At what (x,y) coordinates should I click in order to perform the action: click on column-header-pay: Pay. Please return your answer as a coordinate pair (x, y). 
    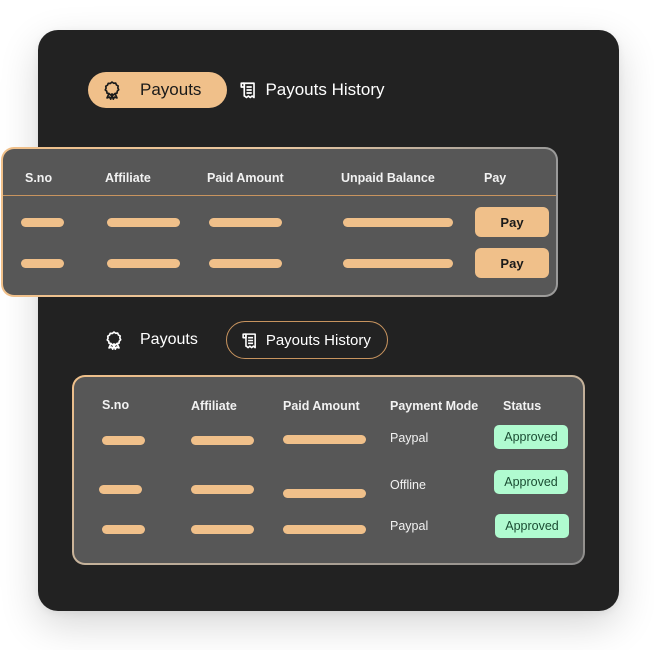
    Looking at the image, I should click on (495, 178).